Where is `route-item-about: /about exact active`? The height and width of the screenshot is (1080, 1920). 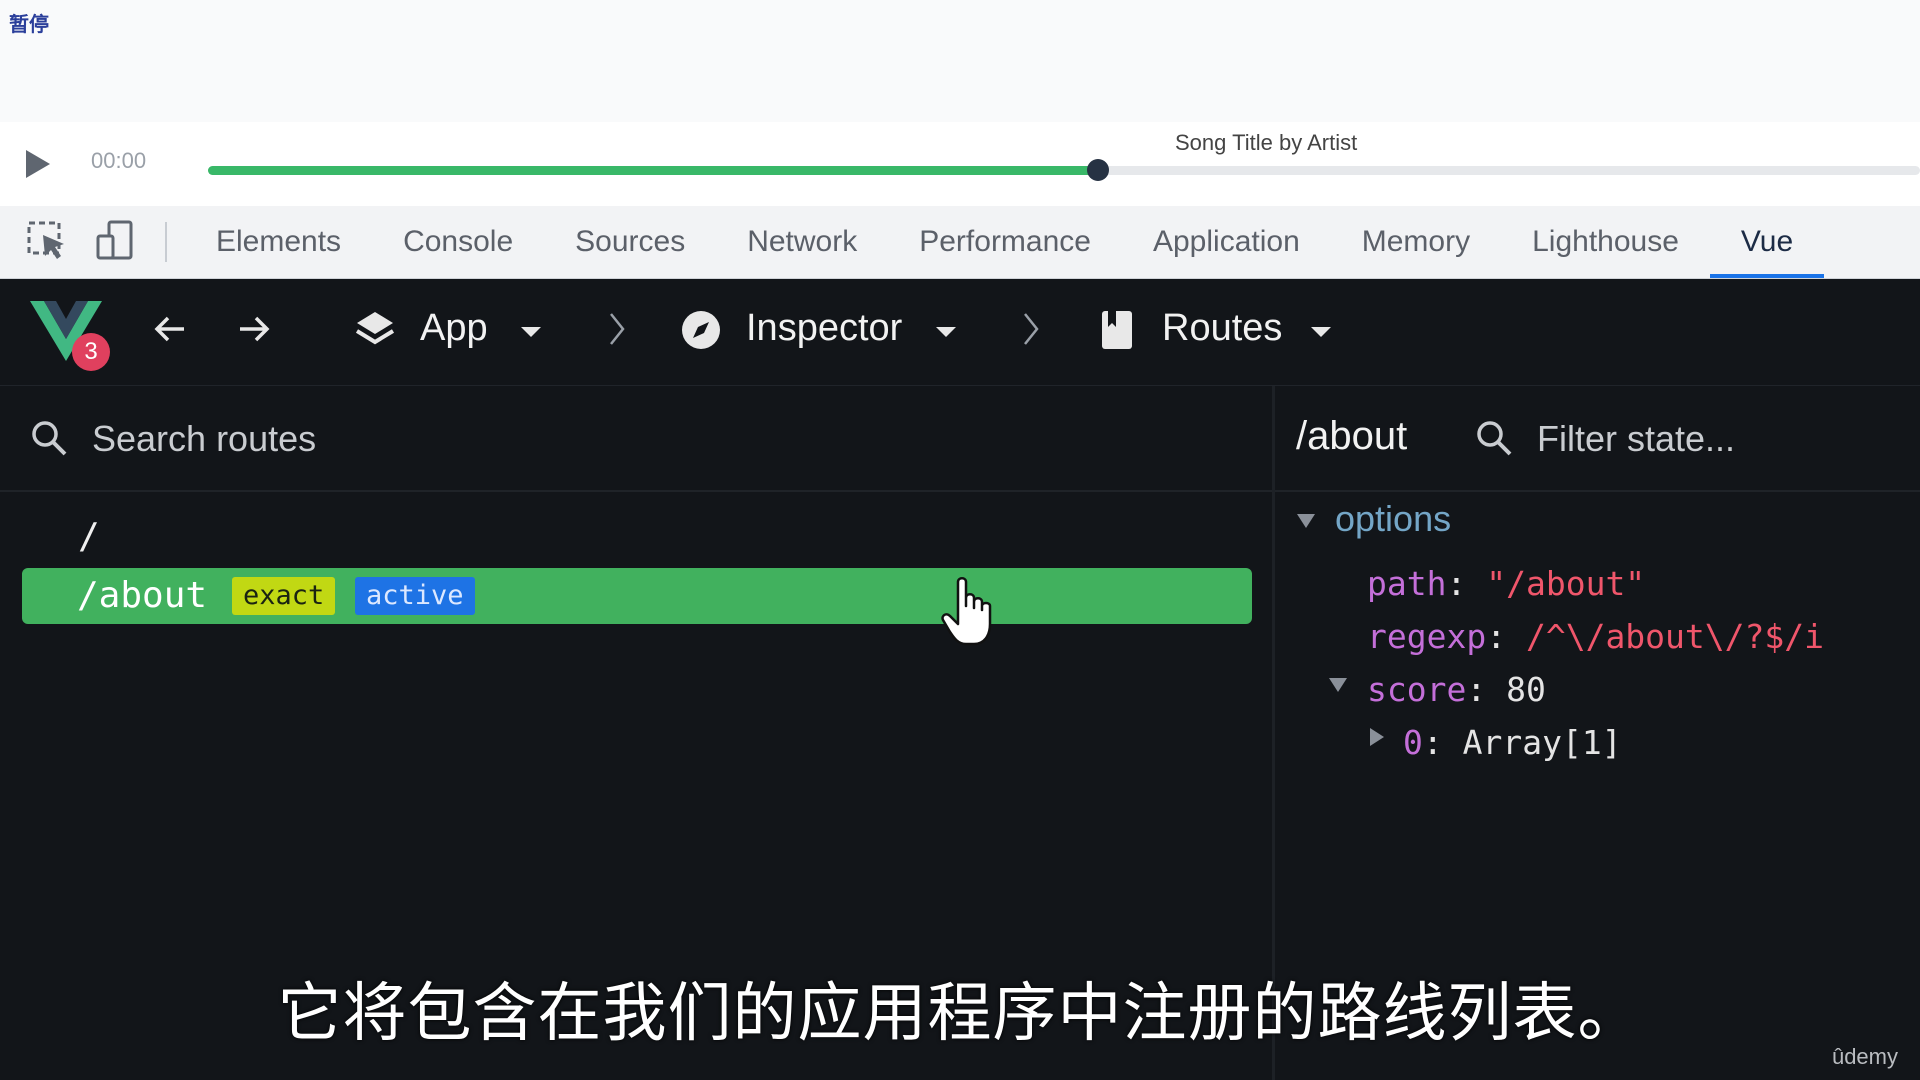 route-item-about: /about exact active is located at coordinates (637, 596).